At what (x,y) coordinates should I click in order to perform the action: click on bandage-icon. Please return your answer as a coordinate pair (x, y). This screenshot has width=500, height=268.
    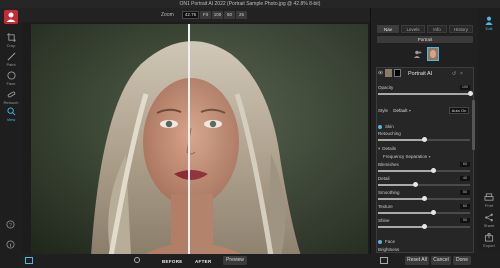
    Looking at the image, I should click on (11, 94).